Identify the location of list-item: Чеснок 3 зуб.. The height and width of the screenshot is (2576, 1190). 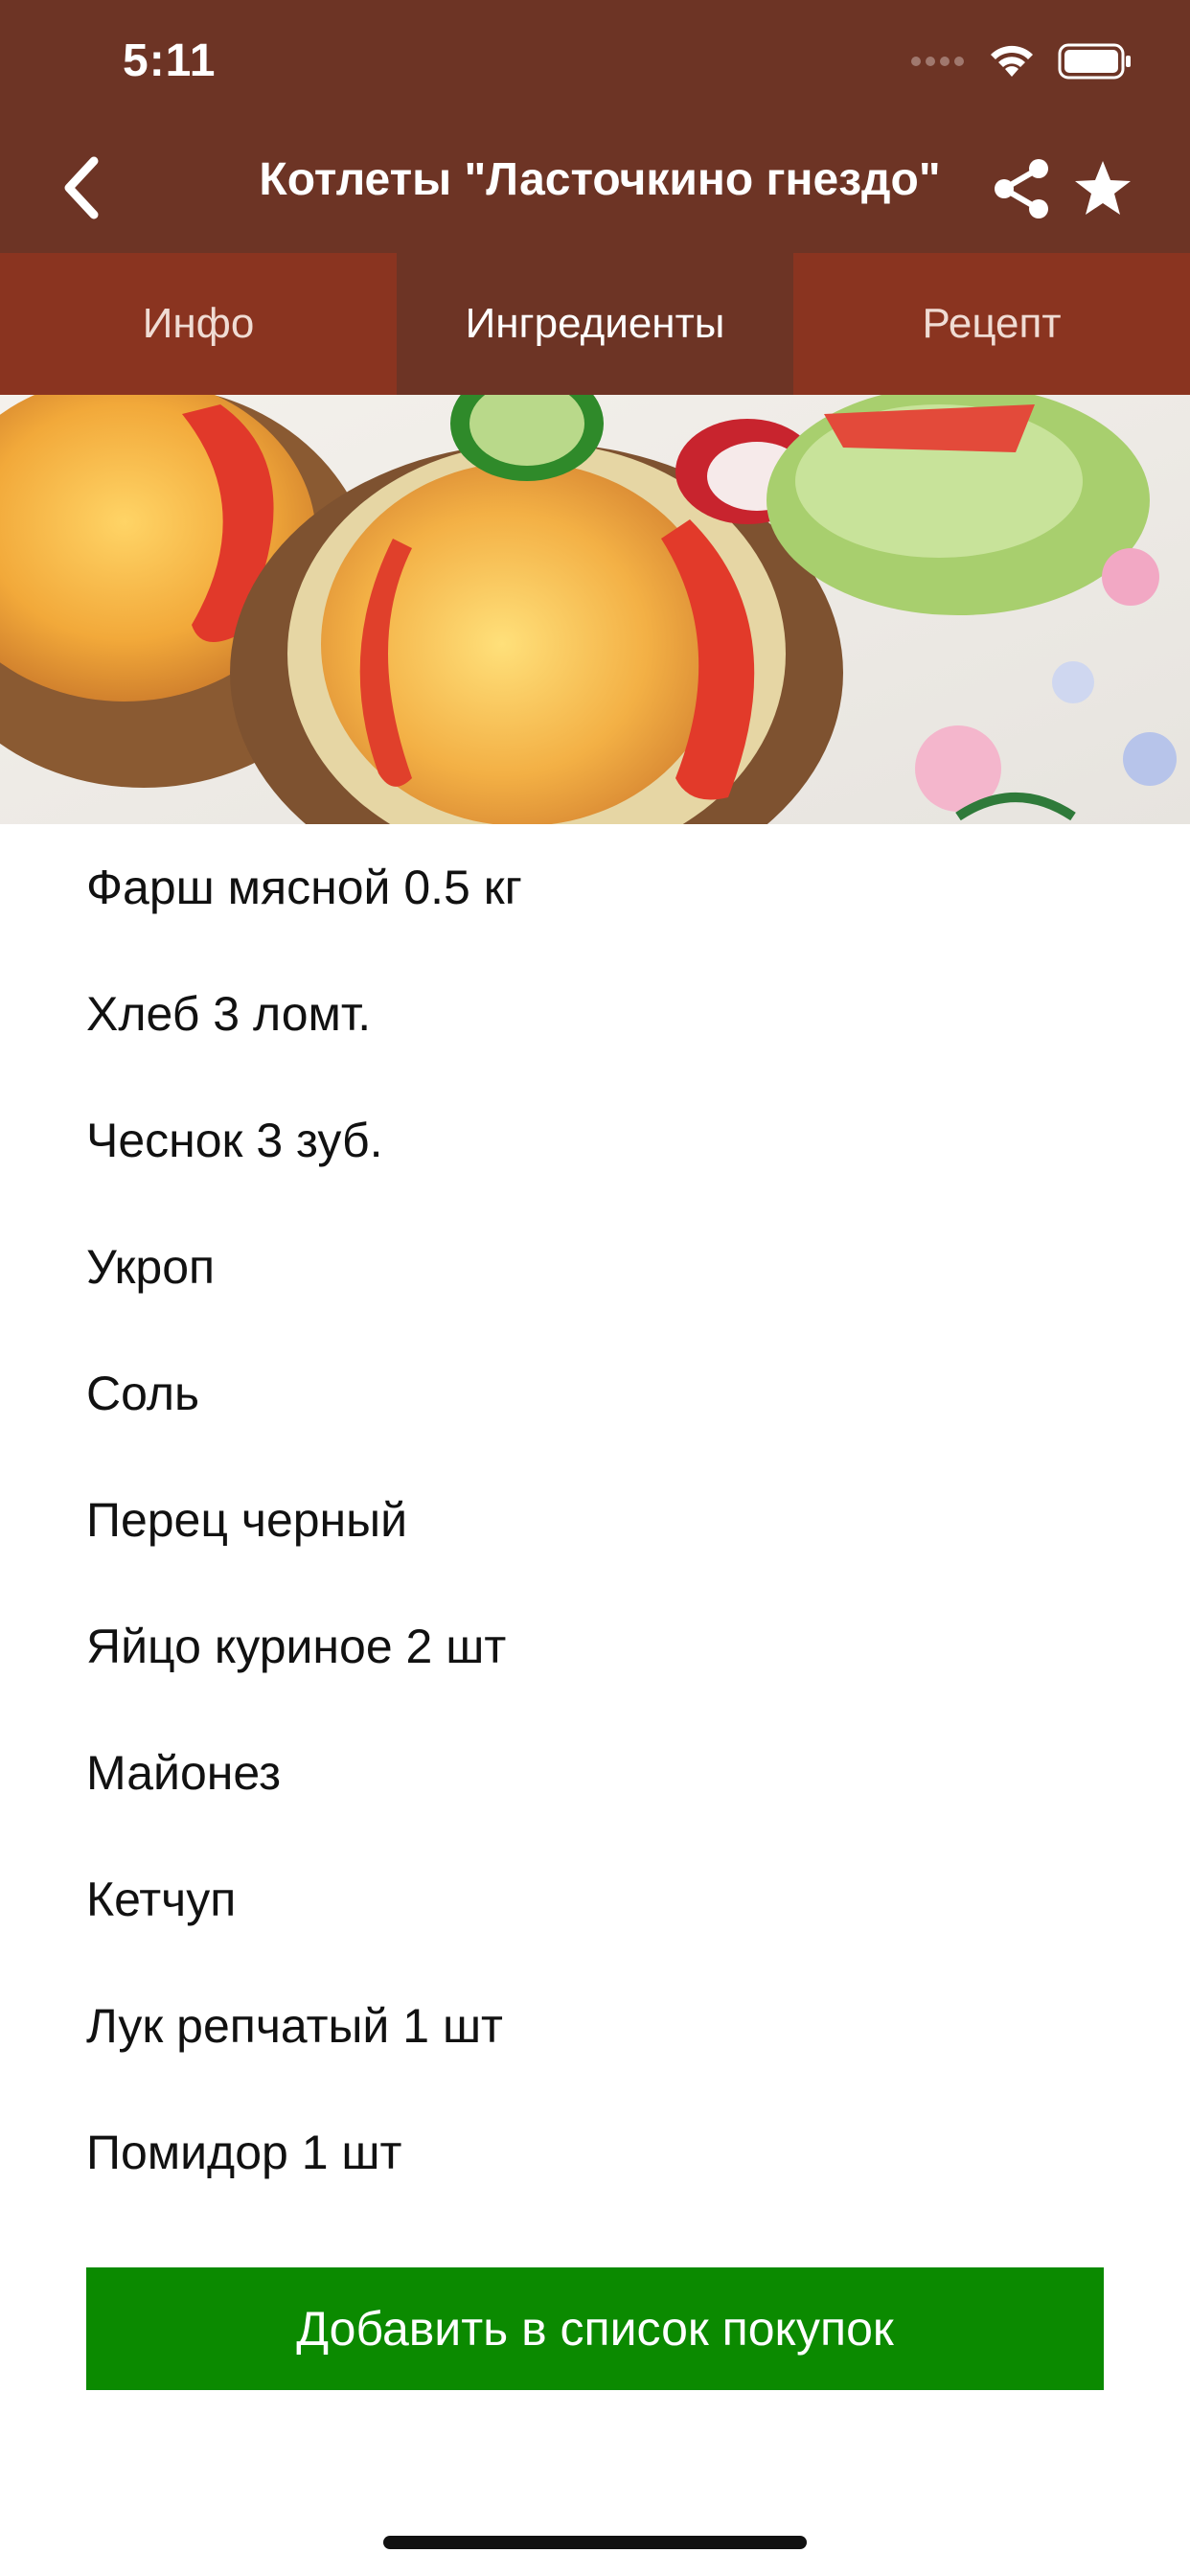
(234, 1140).